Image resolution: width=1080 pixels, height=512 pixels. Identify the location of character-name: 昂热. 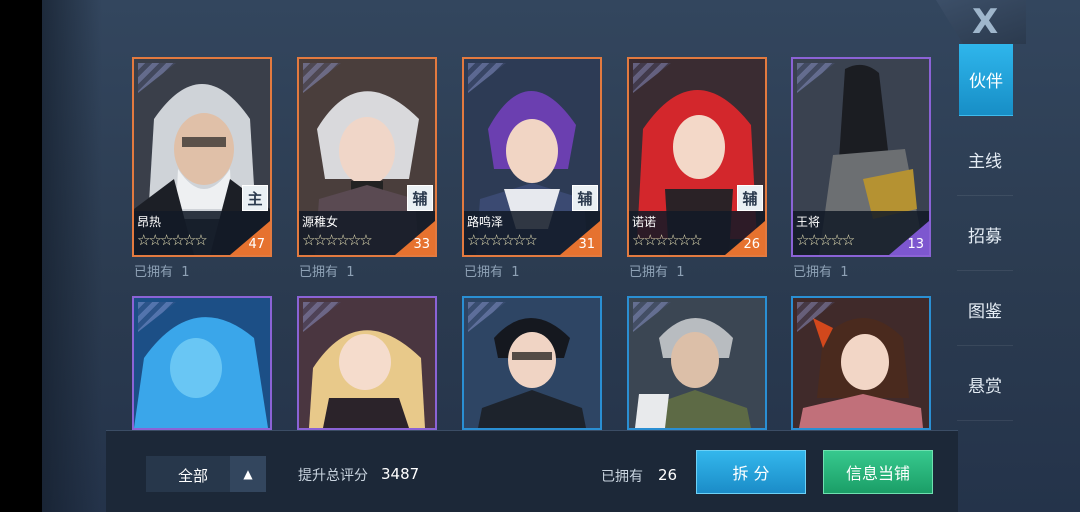
(149, 222).